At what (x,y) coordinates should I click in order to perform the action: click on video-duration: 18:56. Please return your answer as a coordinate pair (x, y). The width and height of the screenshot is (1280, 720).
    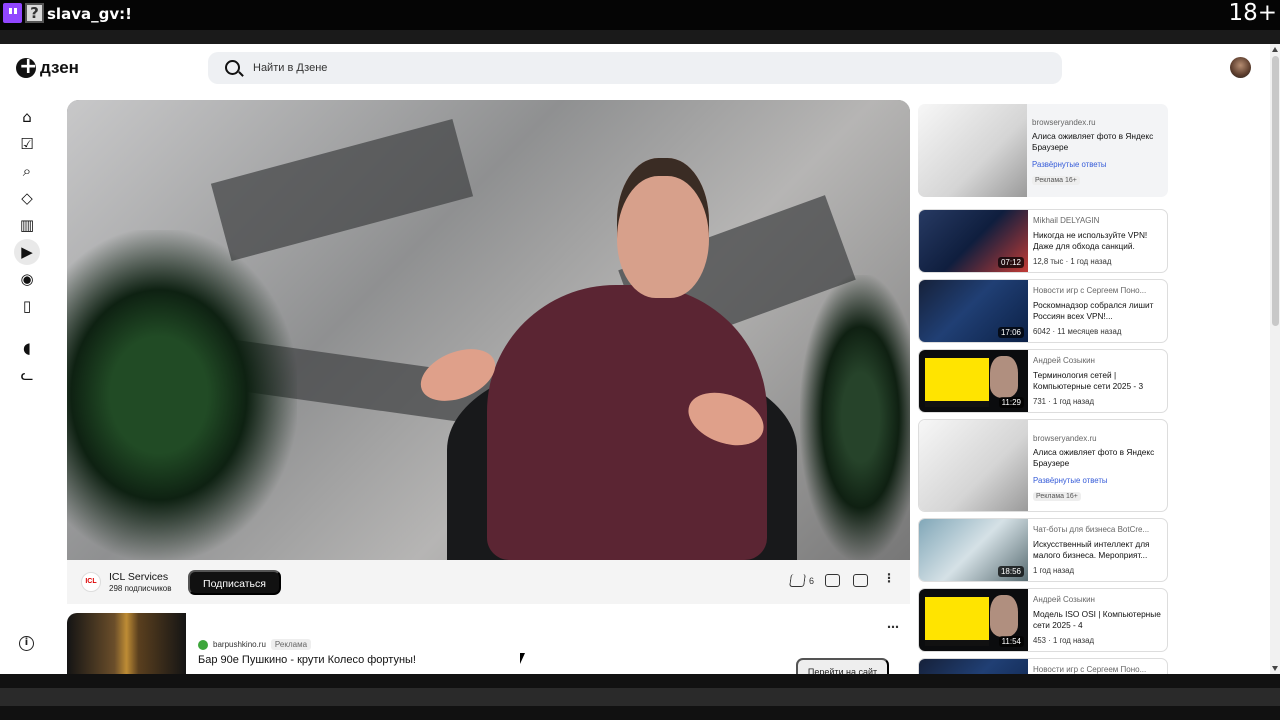
    Looking at the image, I should click on (1010, 571).